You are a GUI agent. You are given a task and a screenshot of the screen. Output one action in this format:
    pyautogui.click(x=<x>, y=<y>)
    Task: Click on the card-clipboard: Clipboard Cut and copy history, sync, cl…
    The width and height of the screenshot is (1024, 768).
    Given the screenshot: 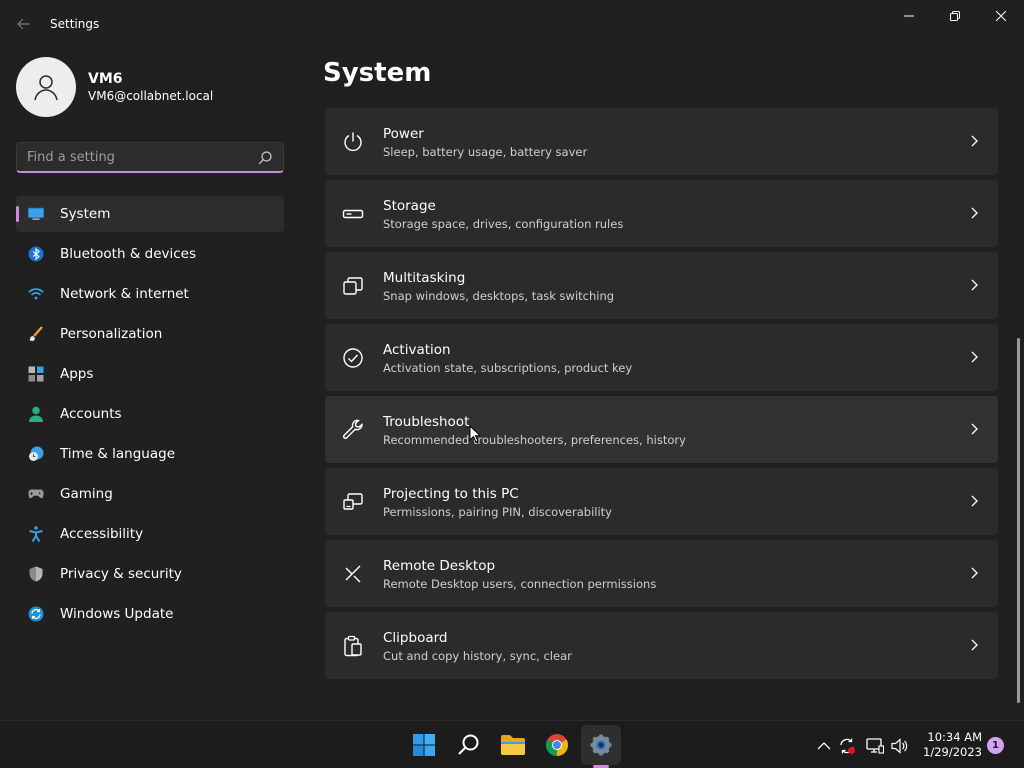 What is the action you would take?
    pyautogui.click(x=661, y=645)
    